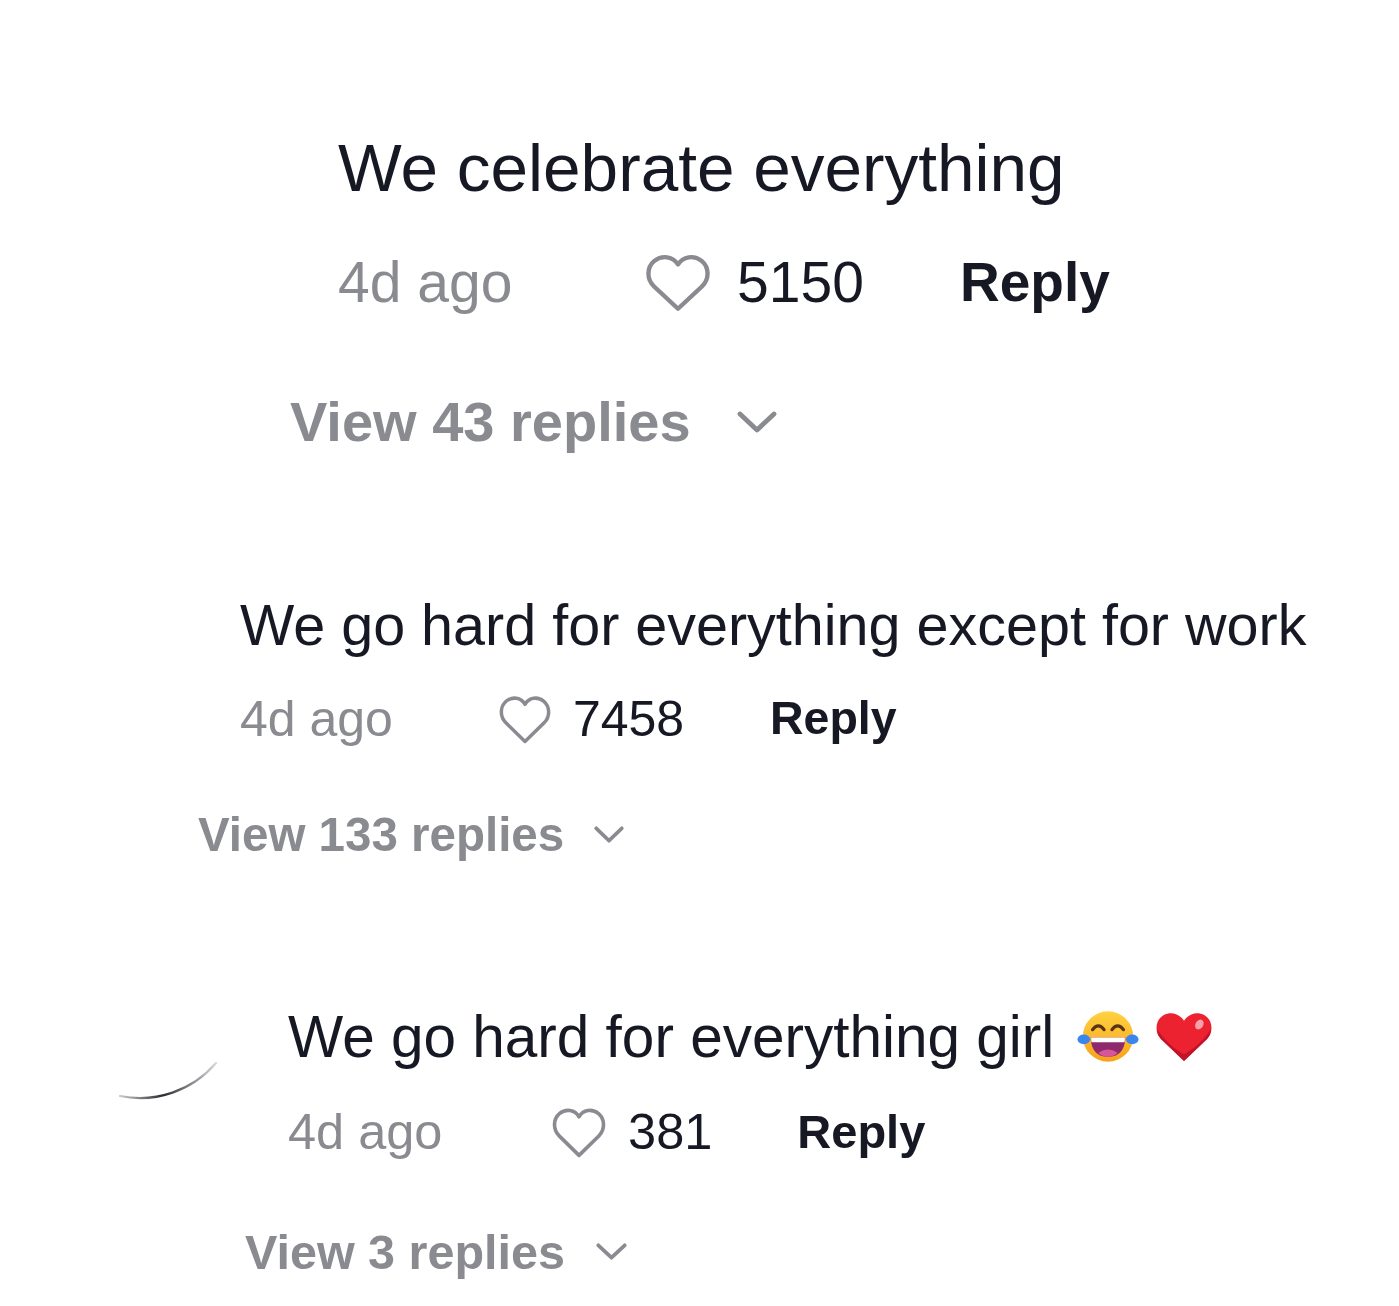 The image size is (1399, 1306). I want to click on comment-text: We go hard for everything girl, so click(671, 1036).